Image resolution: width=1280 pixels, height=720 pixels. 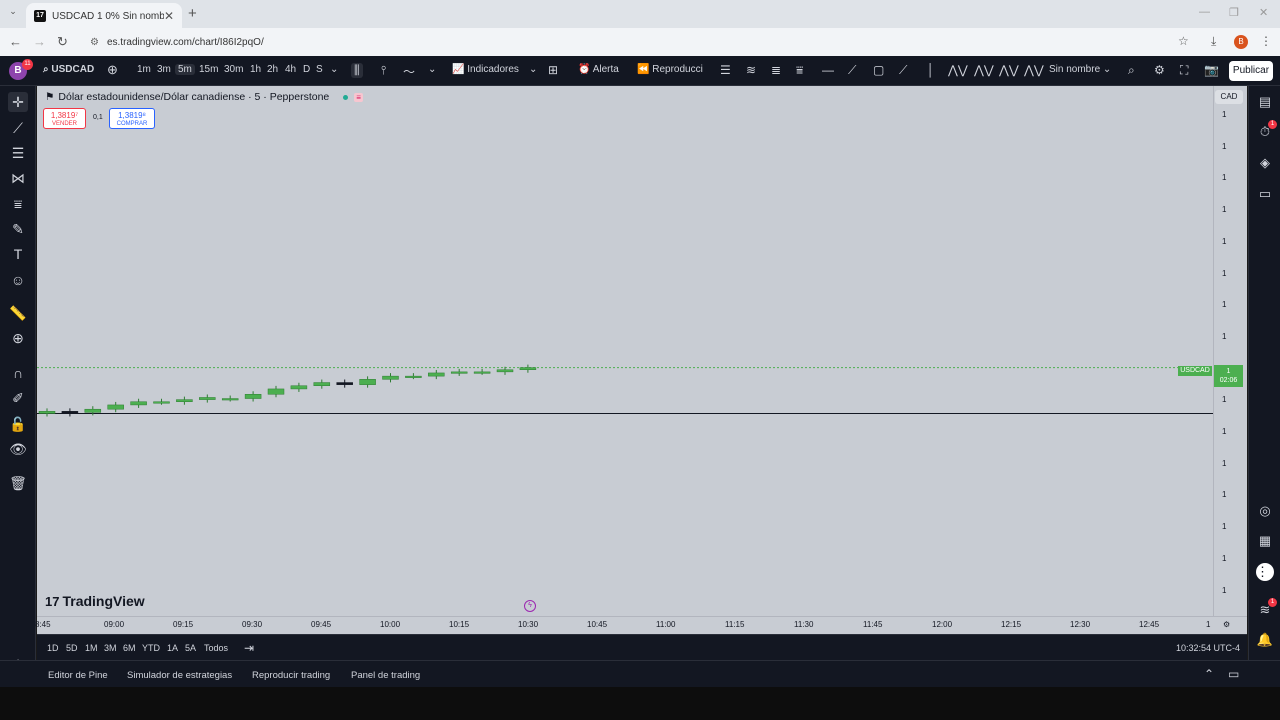 What do you see at coordinates (598, 69) in the screenshot?
I see `alert-button: ⏰ Alerta` at bounding box center [598, 69].